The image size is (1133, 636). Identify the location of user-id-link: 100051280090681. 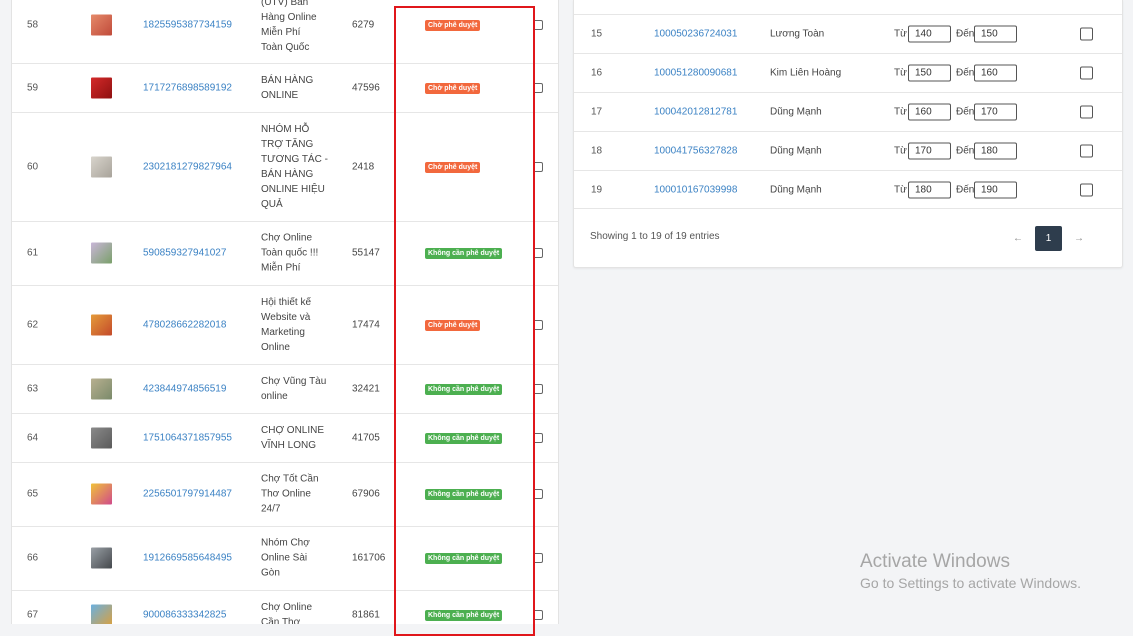
(695, 73).